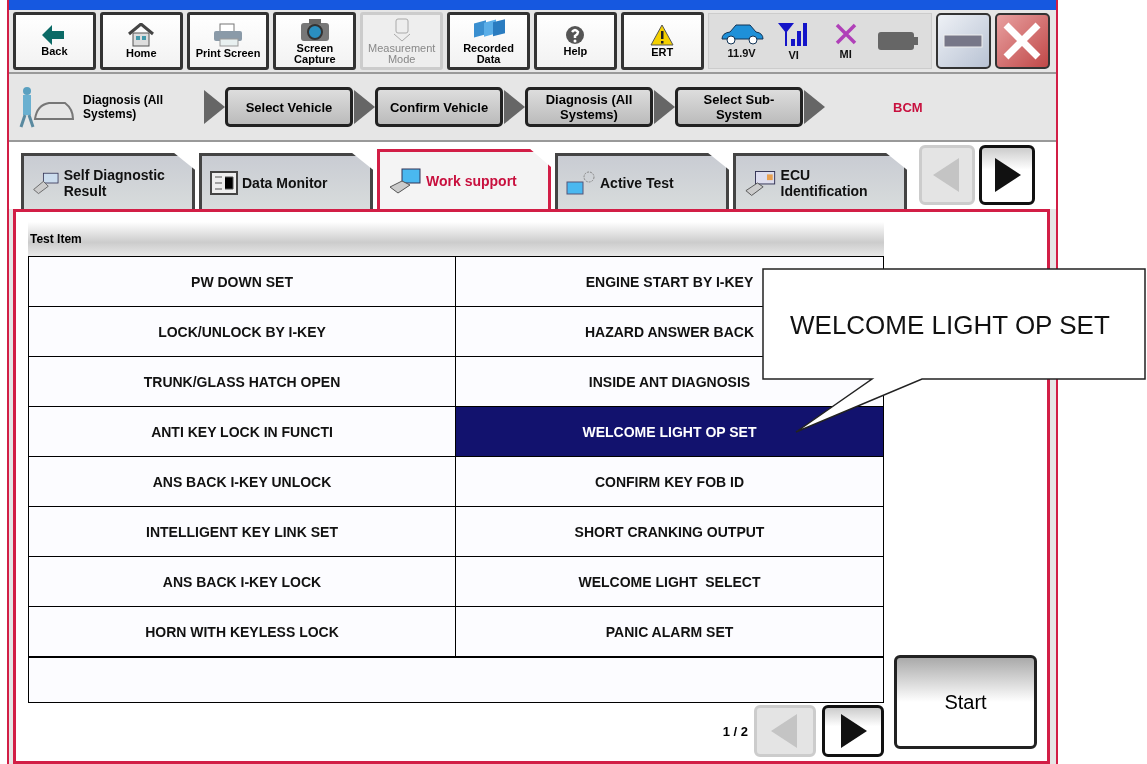 The width and height of the screenshot is (1147, 764). Describe the element at coordinates (242, 282) in the screenshot. I see `test-item: PW DOWN SET` at that location.